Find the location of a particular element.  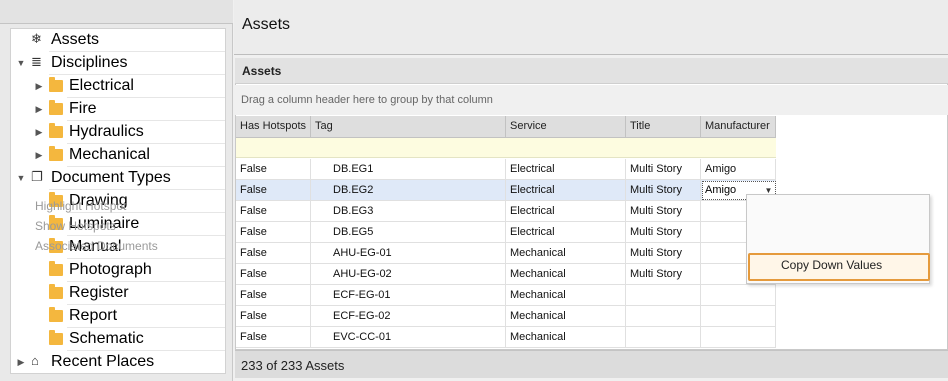

tree-item-label: Hydraulics is located at coordinates (146, 132).